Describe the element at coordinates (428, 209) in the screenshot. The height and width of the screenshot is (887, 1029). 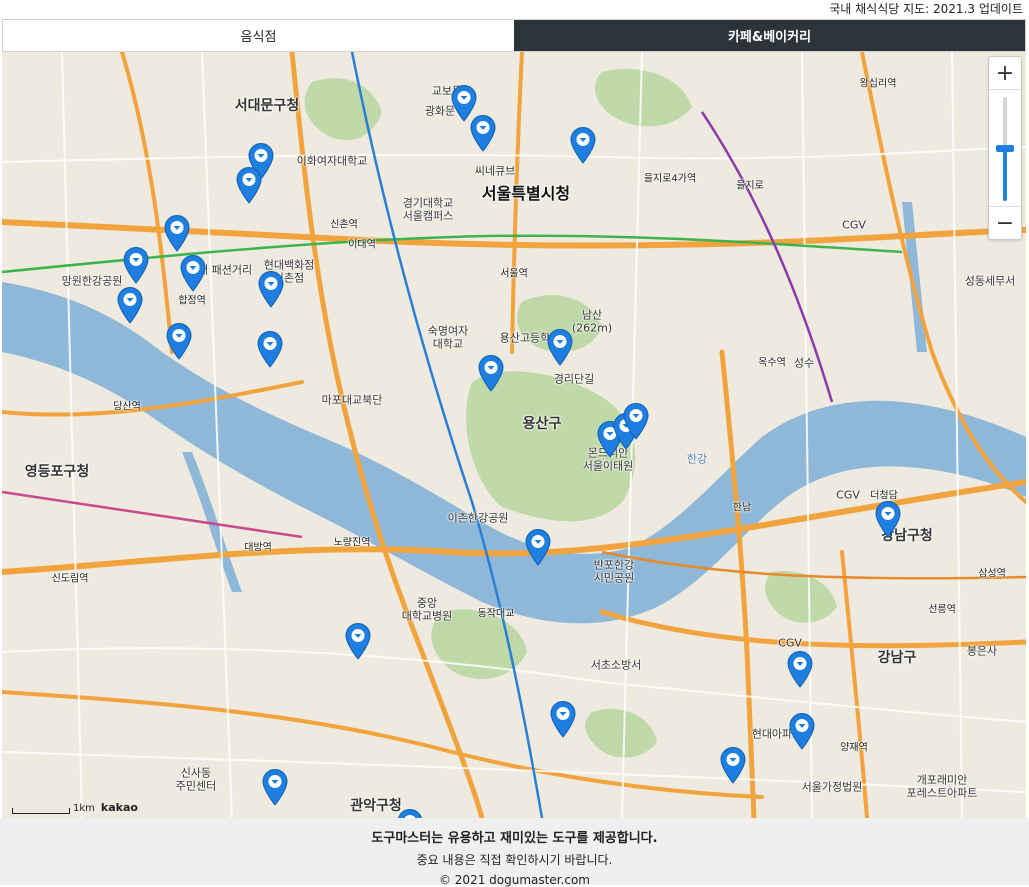
I see `label-kyonggi-univ: 경기대학교 서울캠퍼스` at that location.